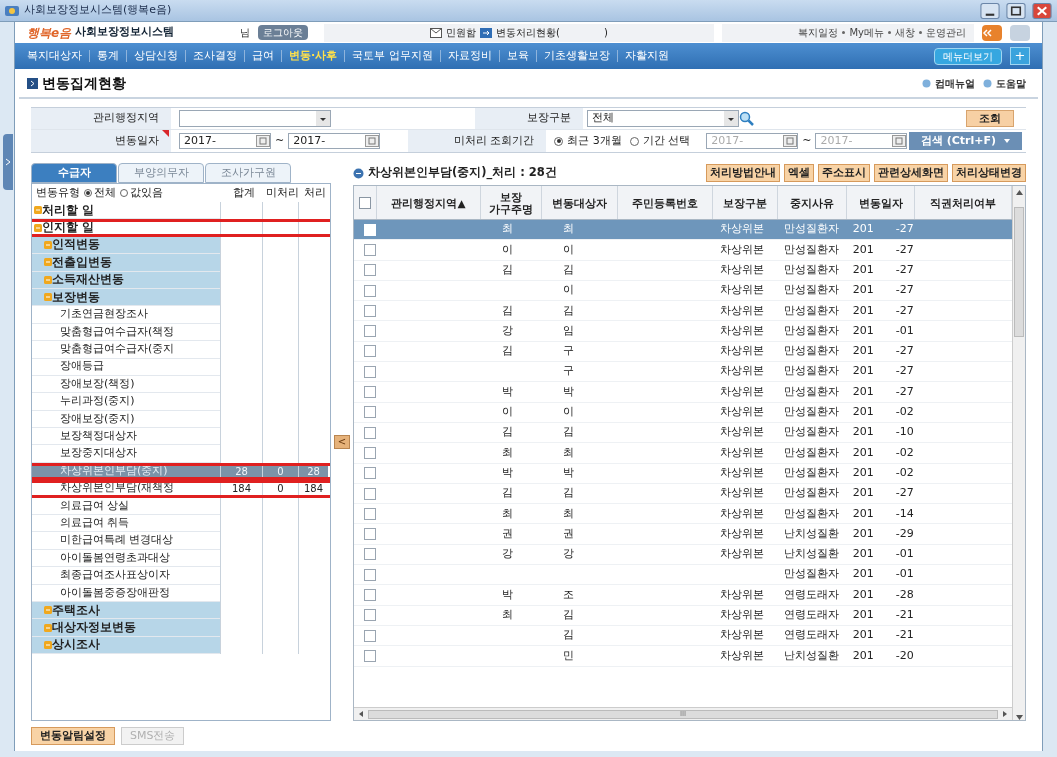 Image resolution: width=1057 pixels, height=757 pixels. Describe the element at coordinates (32, 83) in the screenshot. I see `chevron-box-icon` at that location.